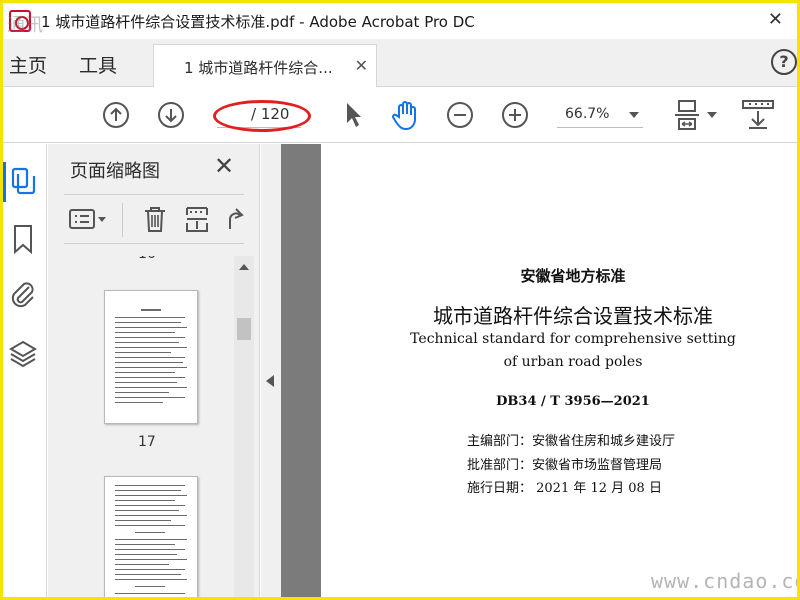  I want to click on doc-title-en-2: of urban road poles, so click(573, 362).